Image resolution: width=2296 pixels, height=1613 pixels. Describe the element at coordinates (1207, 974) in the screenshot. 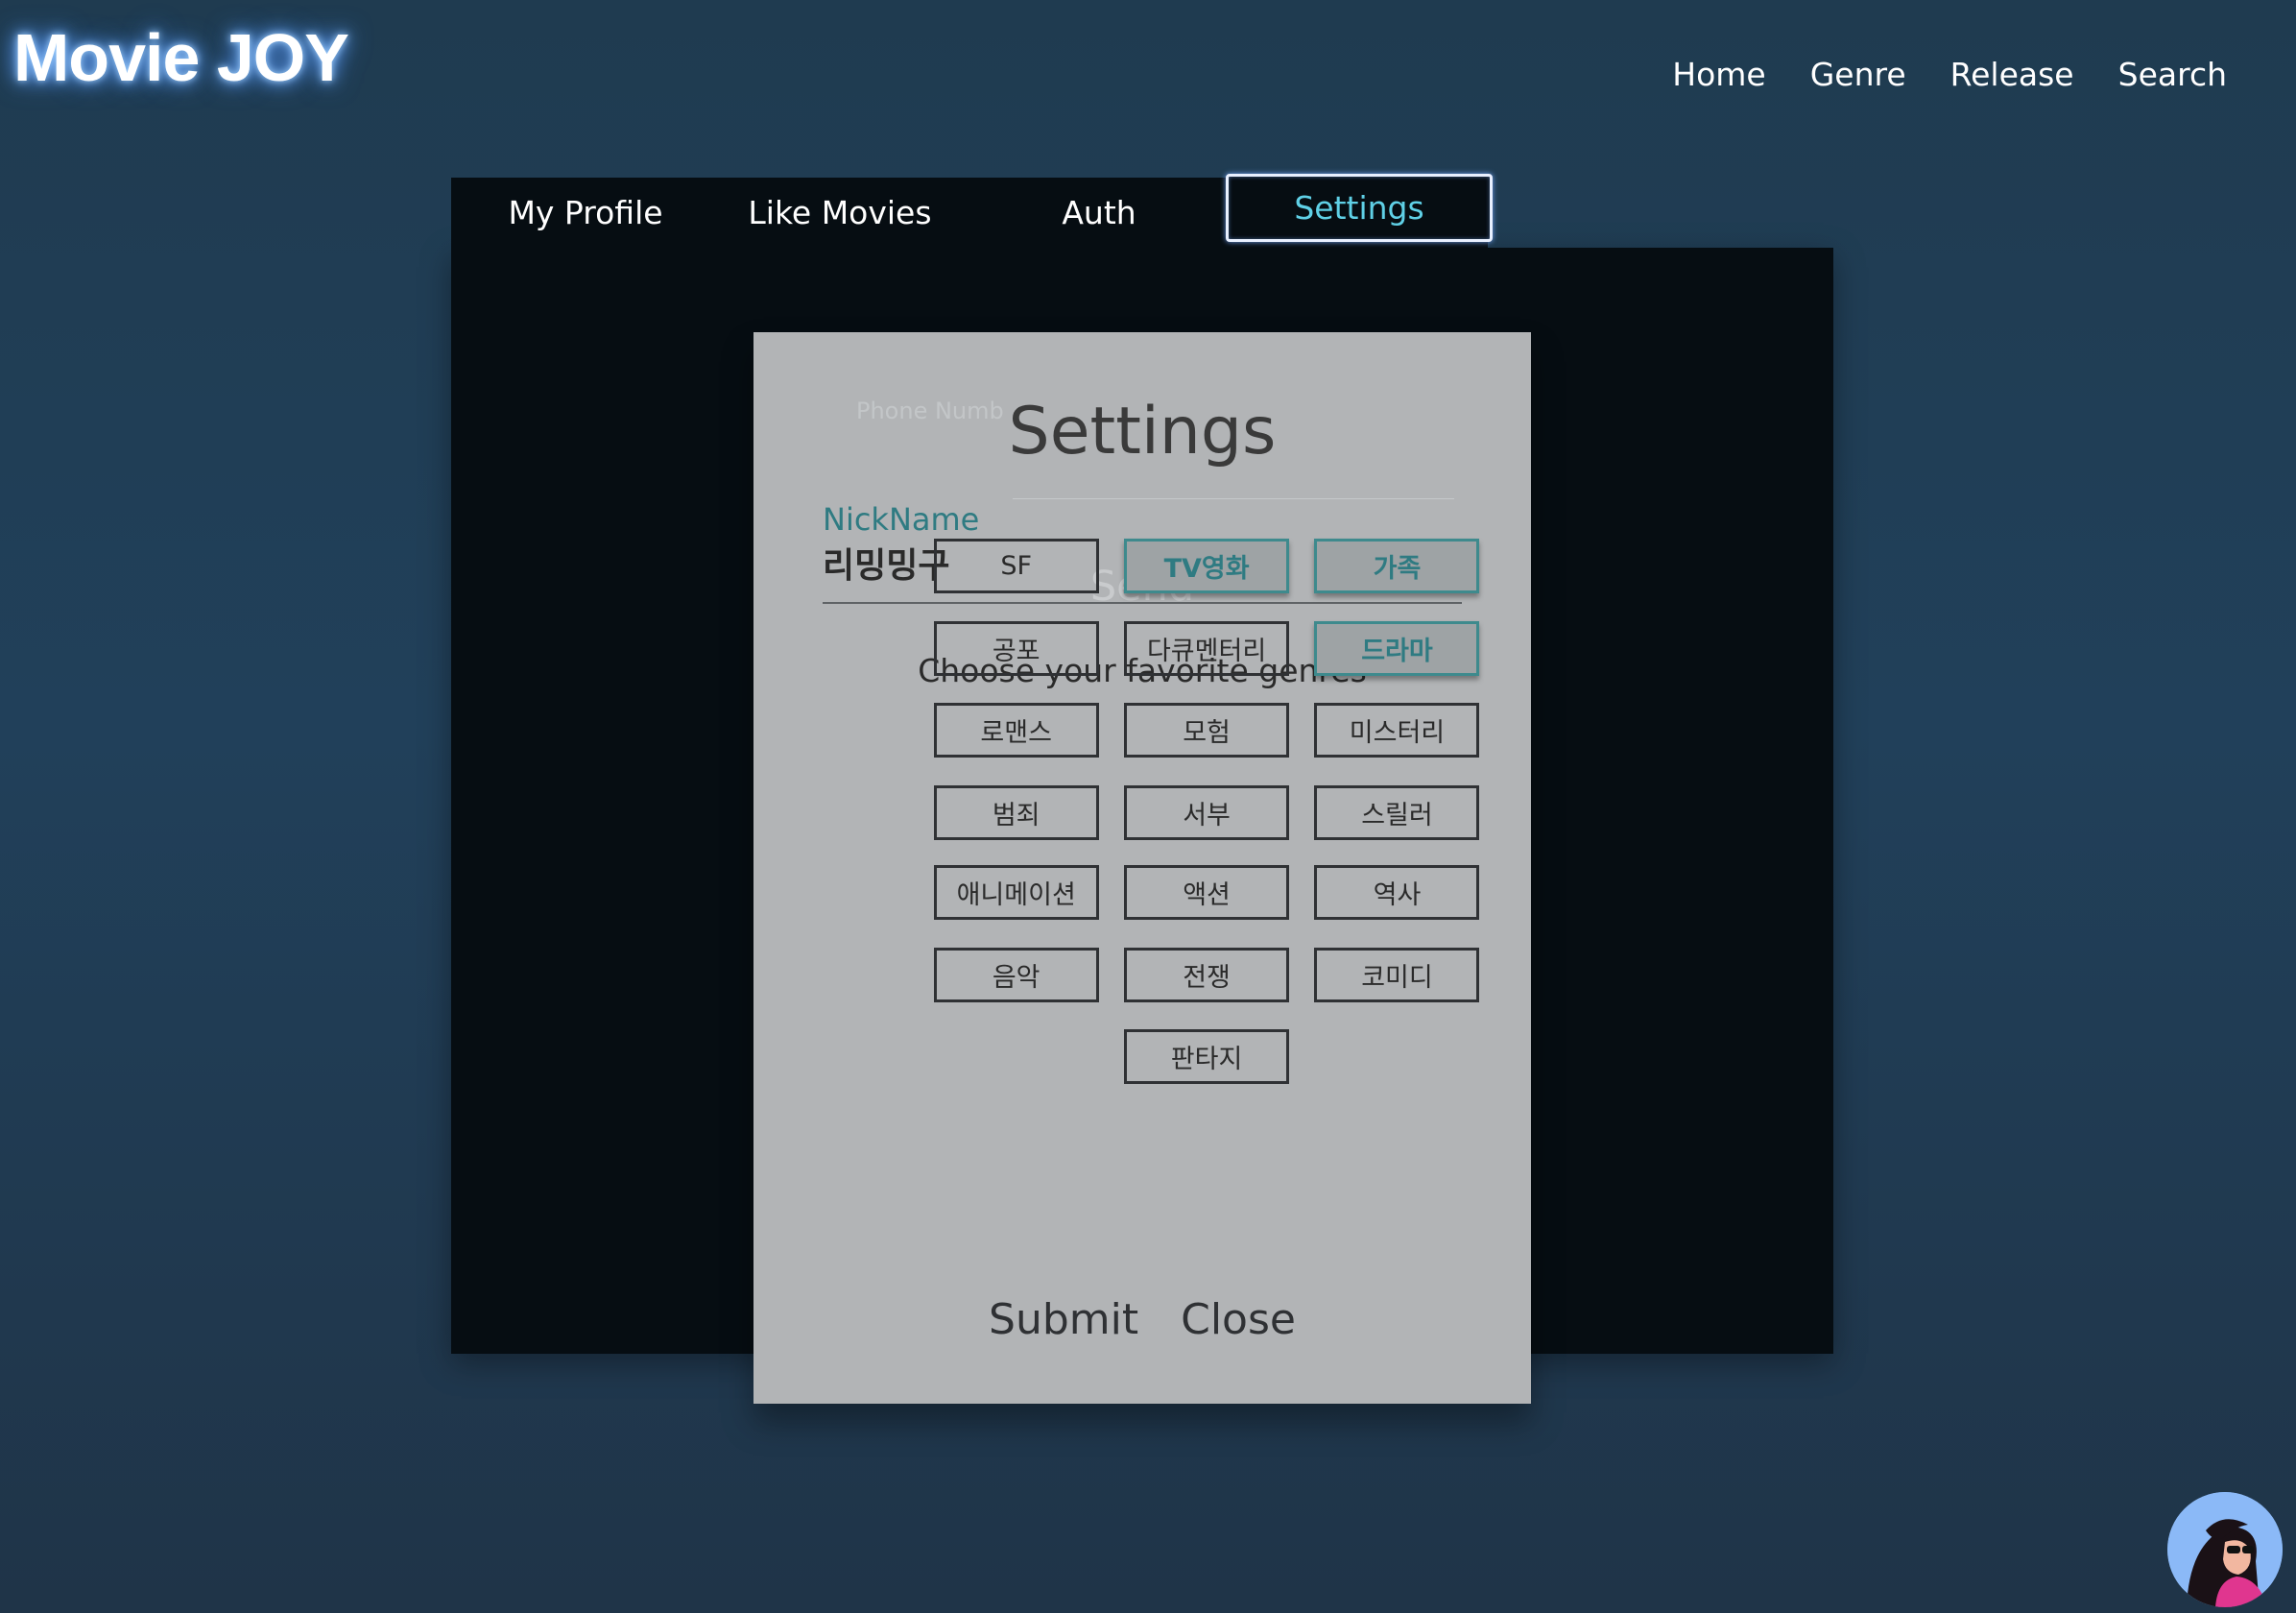

I see `genre-button: 전쟁` at that location.